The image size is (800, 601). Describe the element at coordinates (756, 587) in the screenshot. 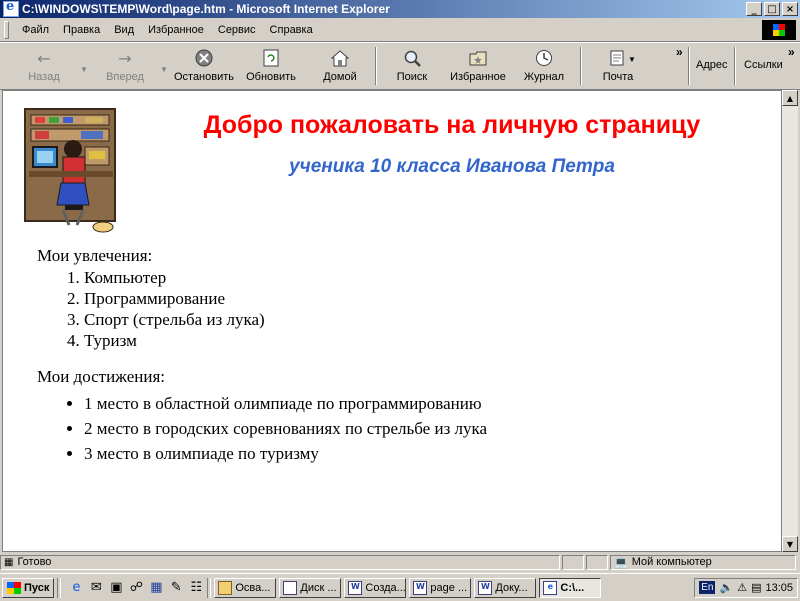

I see `scheduler-icon: ▤` at that location.